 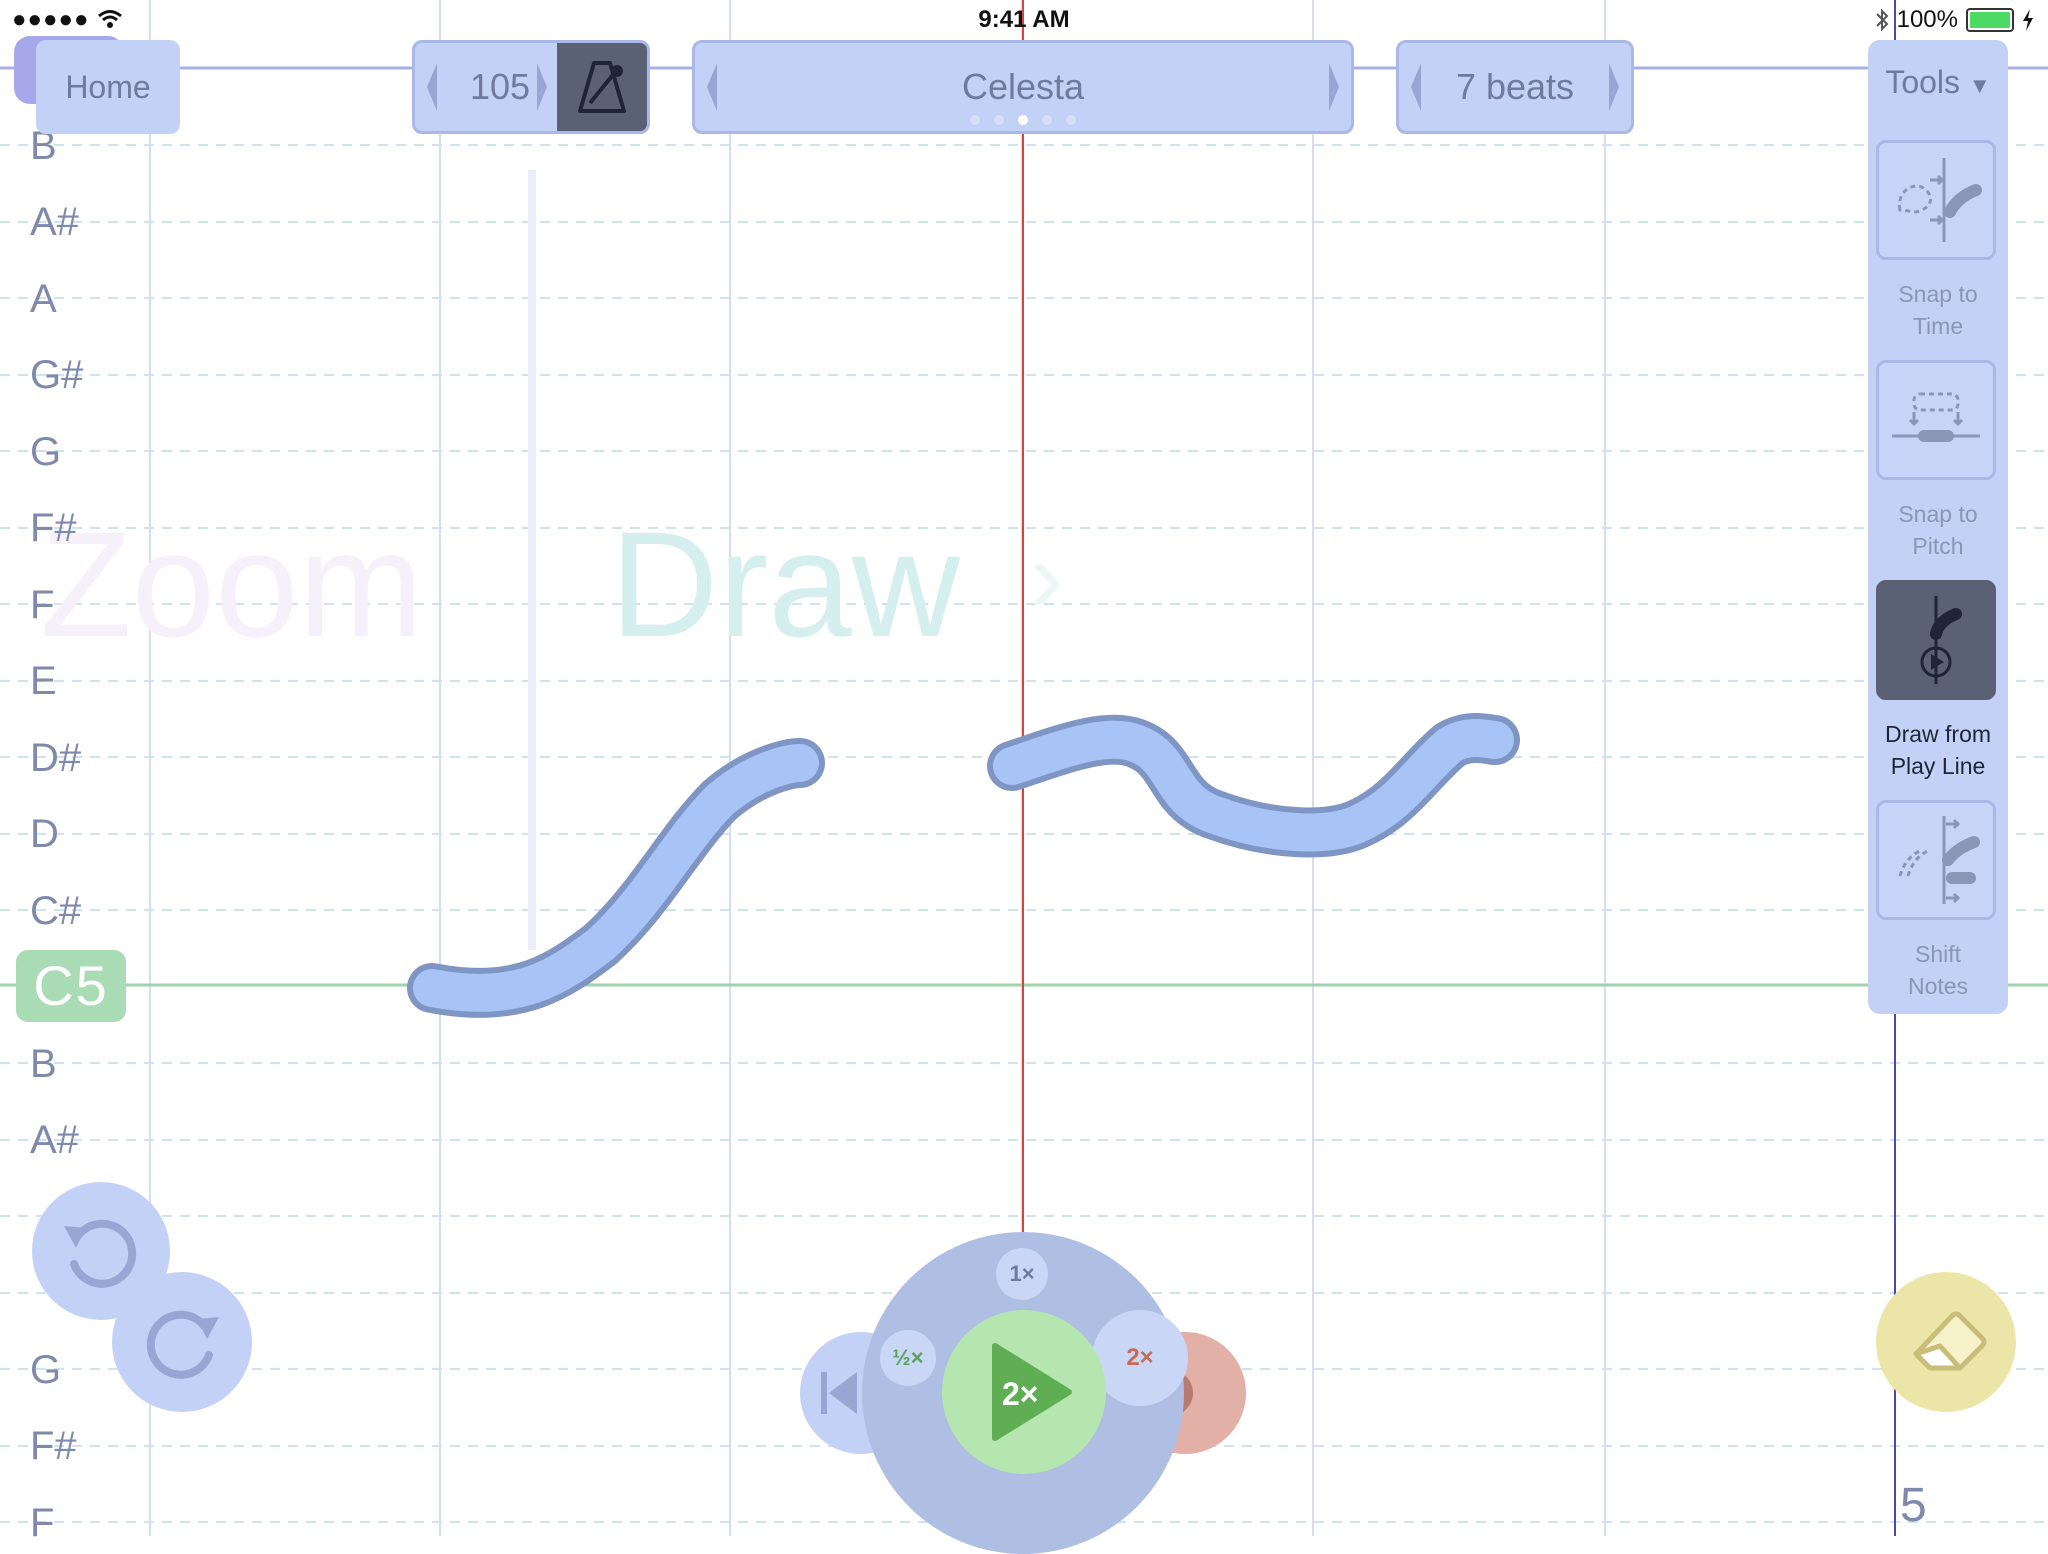 I want to click on tool-draw-from-play-line: Draw from Play Line, so click(x=1938, y=681).